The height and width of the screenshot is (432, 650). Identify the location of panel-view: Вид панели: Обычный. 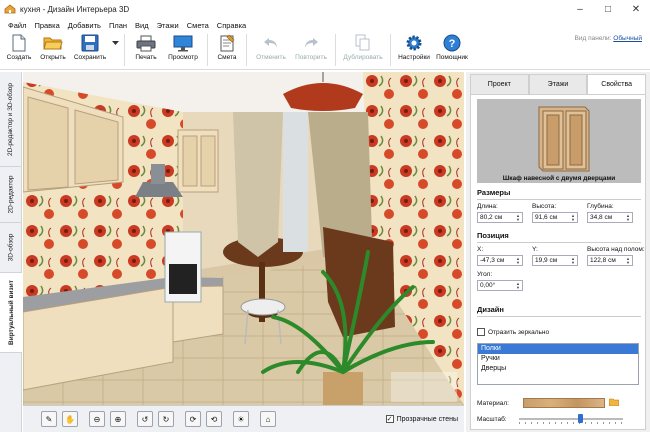
(608, 38).